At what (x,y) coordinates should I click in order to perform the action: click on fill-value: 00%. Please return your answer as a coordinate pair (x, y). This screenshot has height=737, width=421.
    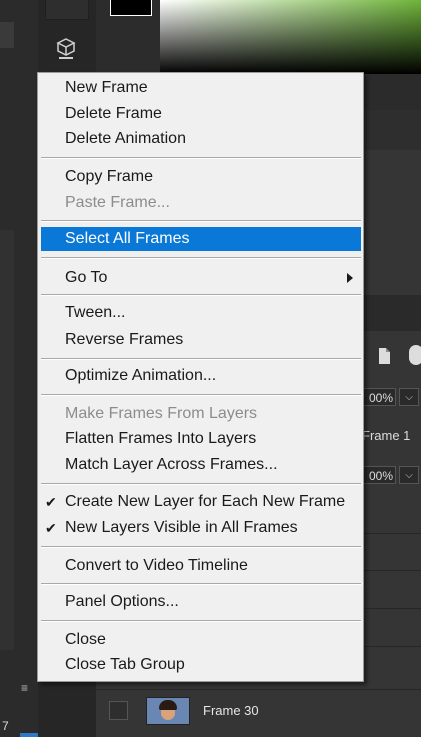
    Looking at the image, I should click on (379, 475).